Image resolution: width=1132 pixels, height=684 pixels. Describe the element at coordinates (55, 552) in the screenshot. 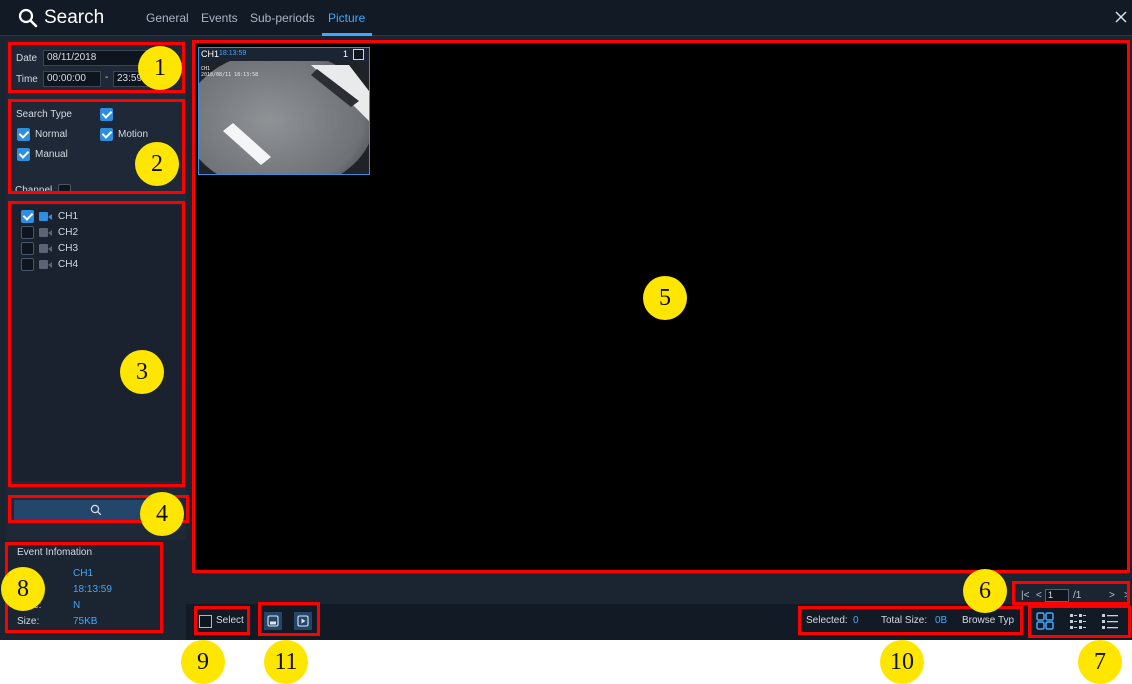

I see `event-info-title: Event Infomation` at that location.